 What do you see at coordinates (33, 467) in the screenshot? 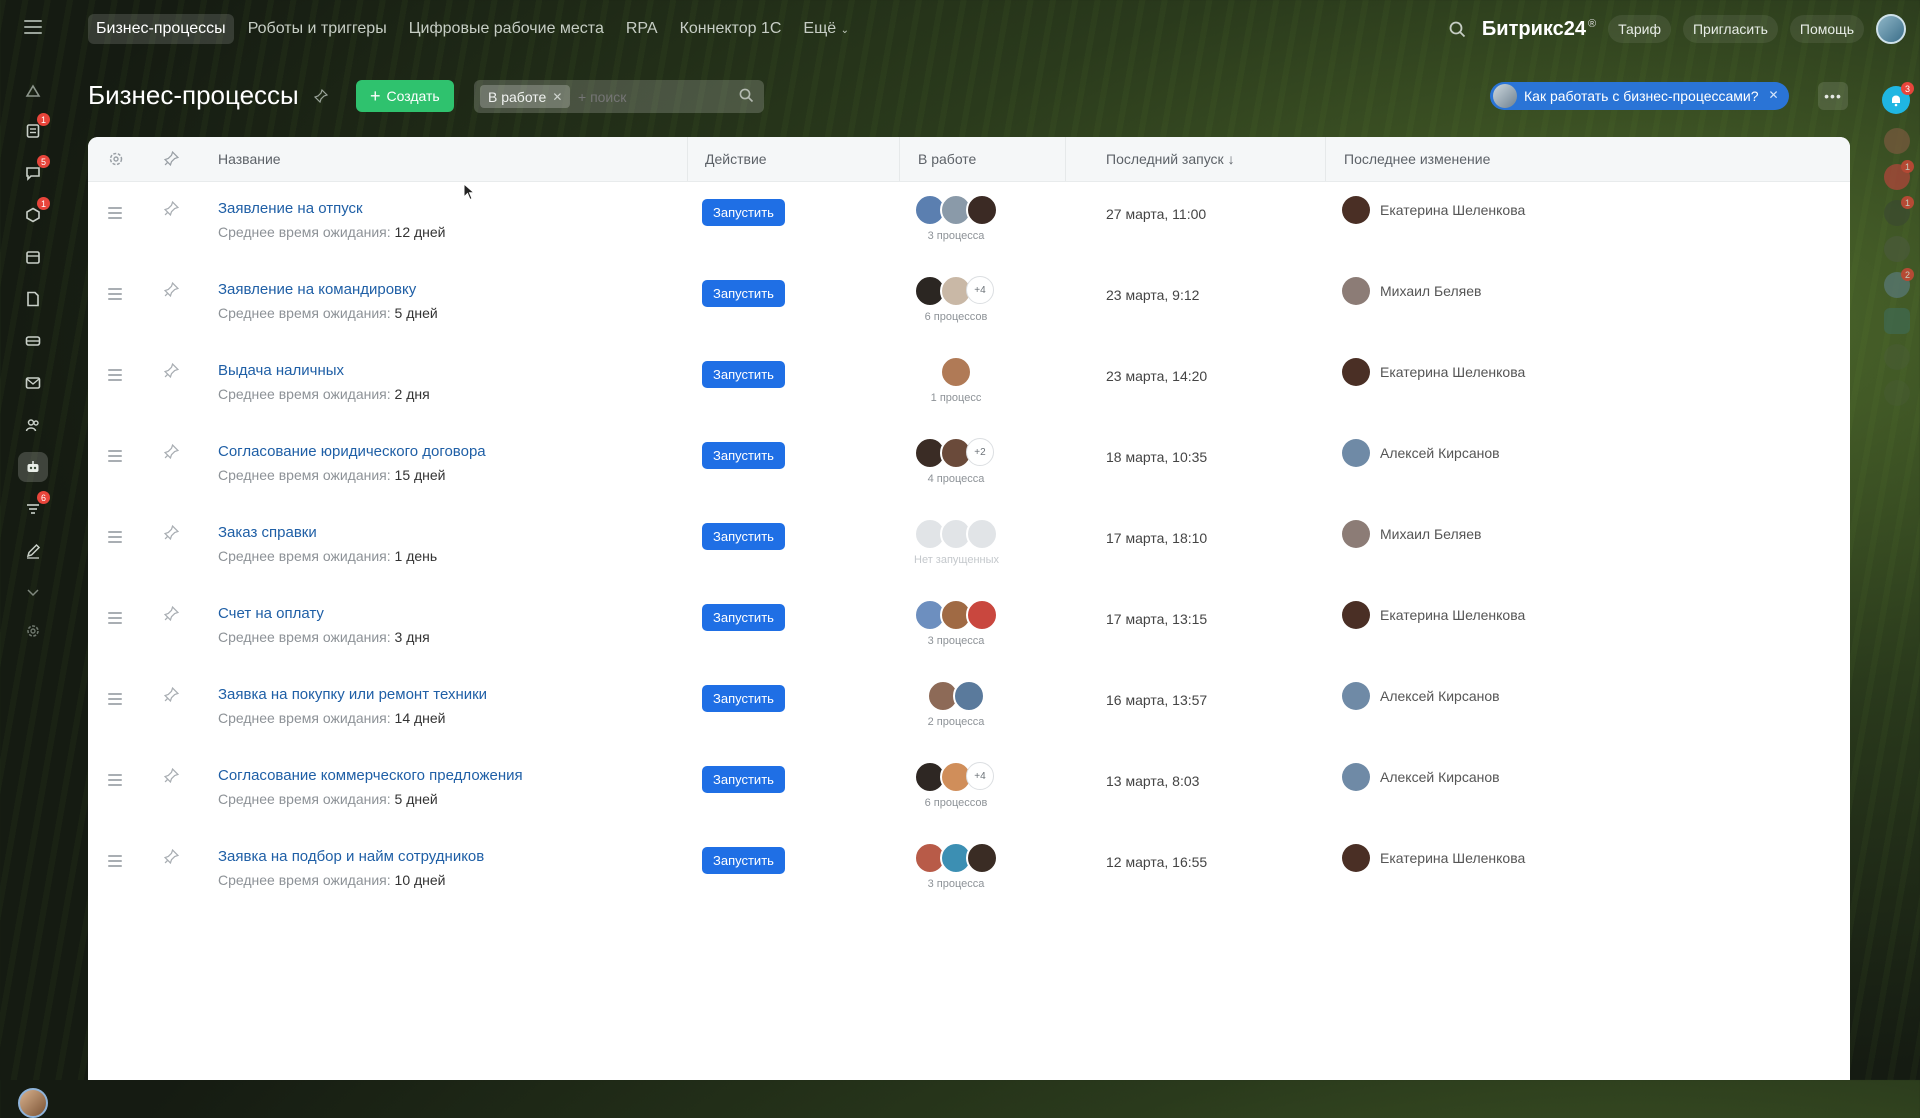
I see `automation-icon` at bounding box center [33, 467].